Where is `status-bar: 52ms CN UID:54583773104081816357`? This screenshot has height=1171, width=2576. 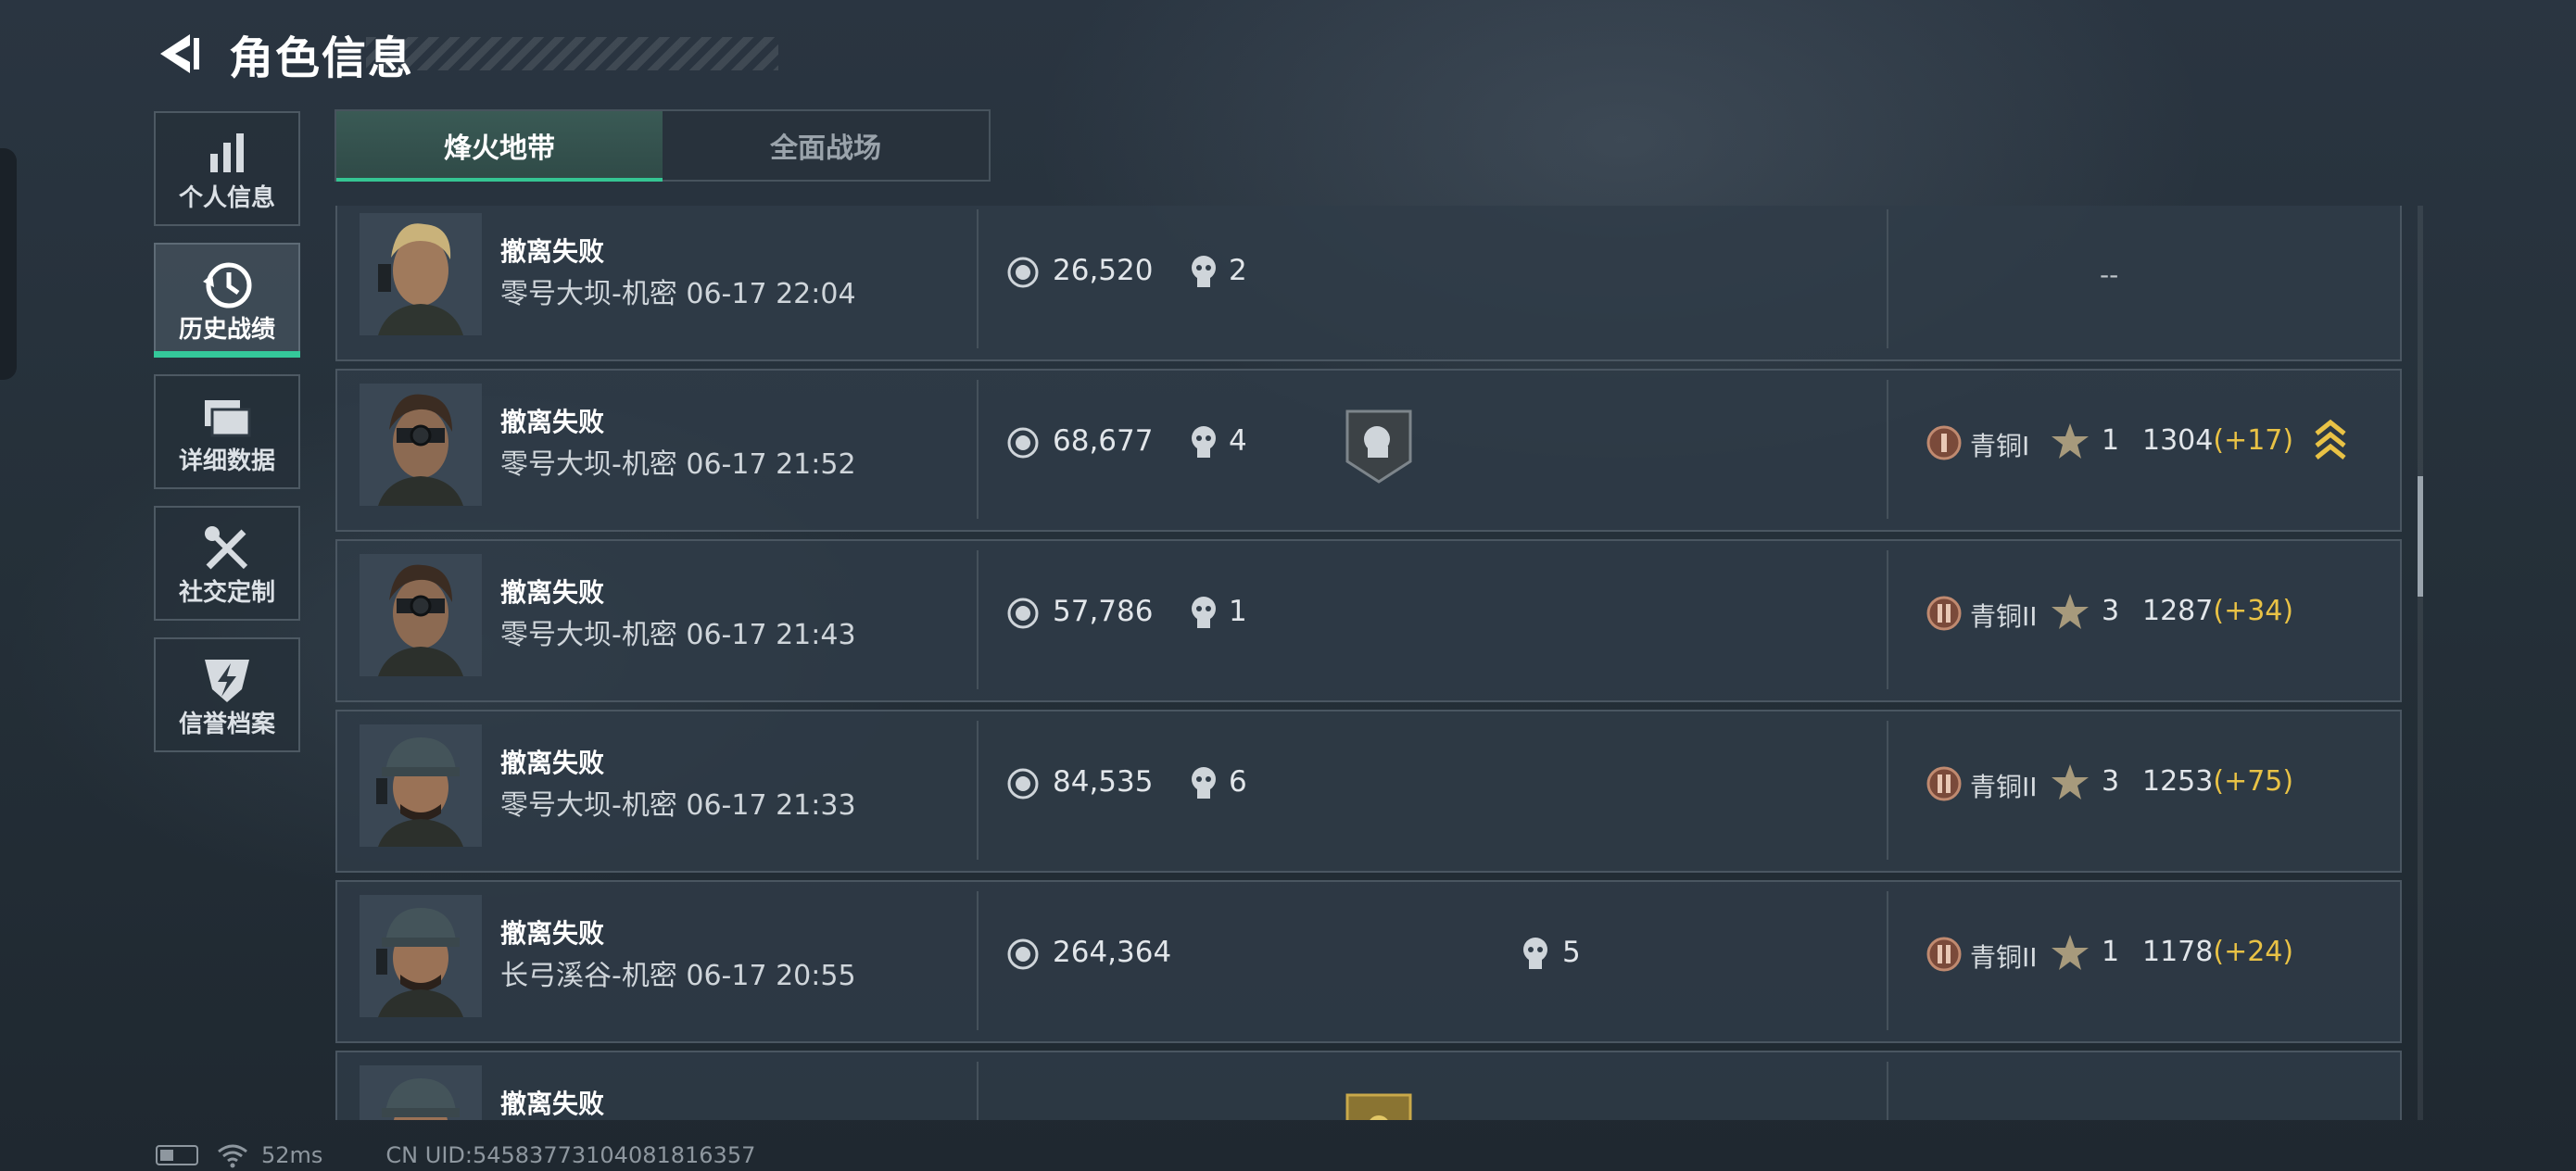
status-bar: 52ms CN UID:54583773104081816357 is located at coordinates (455, 1155).